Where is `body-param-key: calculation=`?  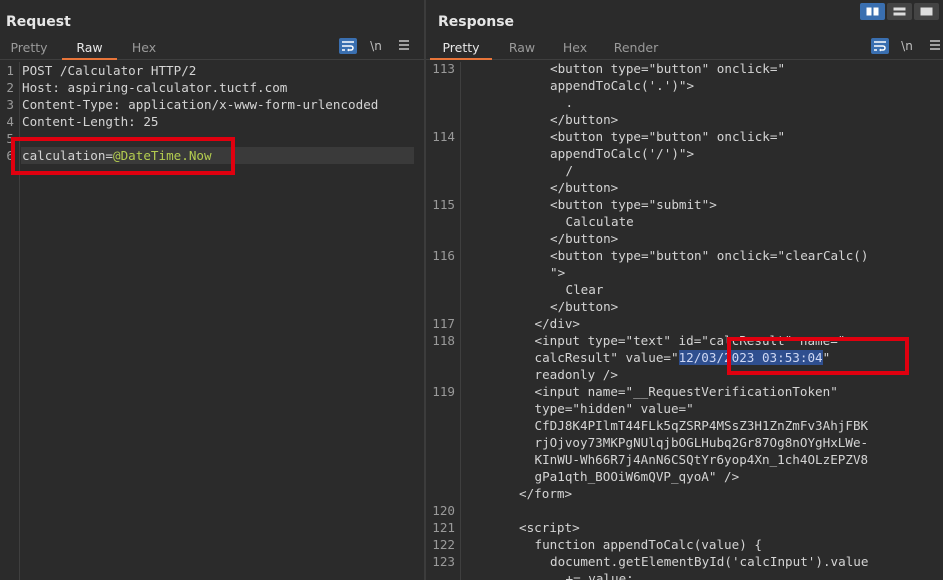
body-param-key: calculation= is located at coordinates (67, 155).